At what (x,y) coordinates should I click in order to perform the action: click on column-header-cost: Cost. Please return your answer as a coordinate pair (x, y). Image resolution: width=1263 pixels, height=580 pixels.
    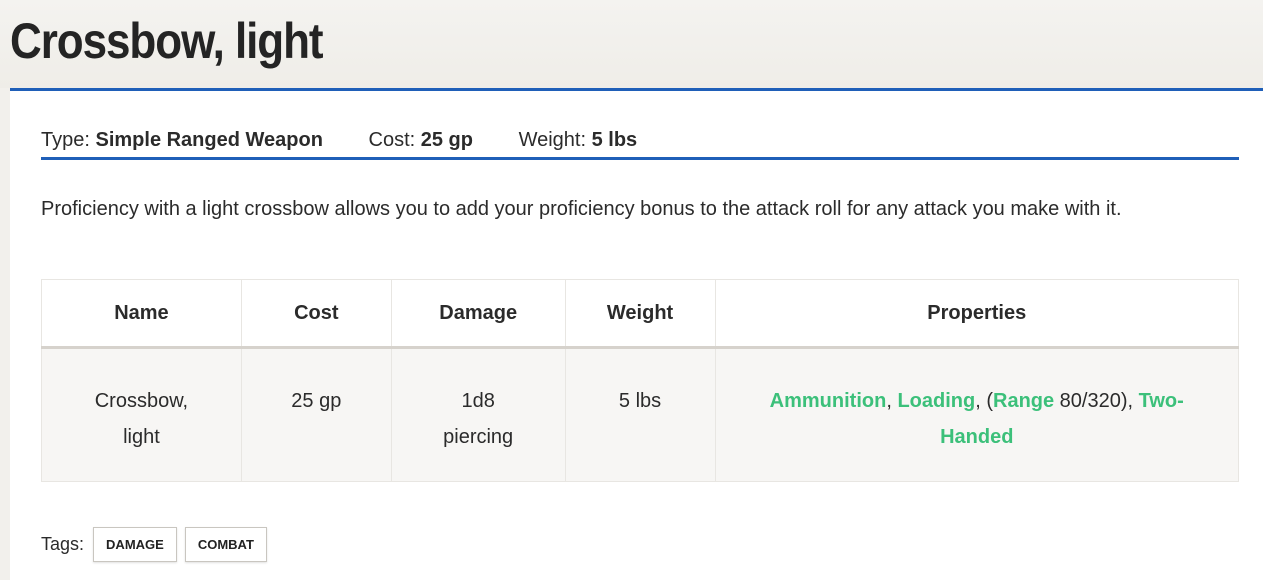
    Looking at the image, I should click on (316, 314).